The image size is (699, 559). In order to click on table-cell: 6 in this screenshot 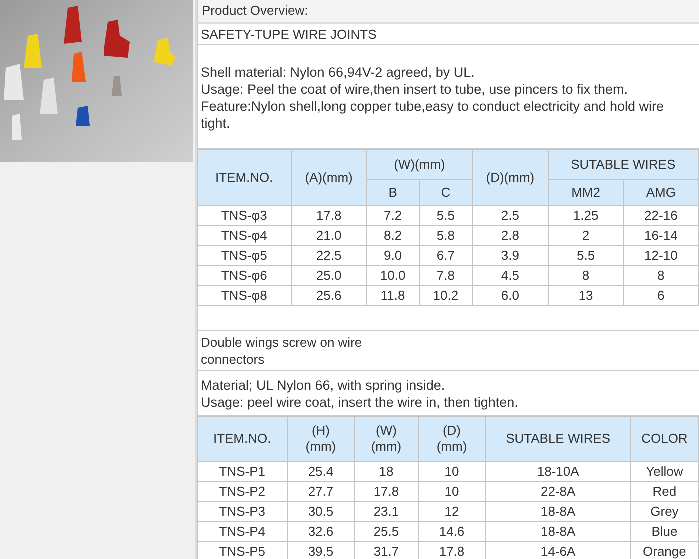, I will do `click(661, 296)`.